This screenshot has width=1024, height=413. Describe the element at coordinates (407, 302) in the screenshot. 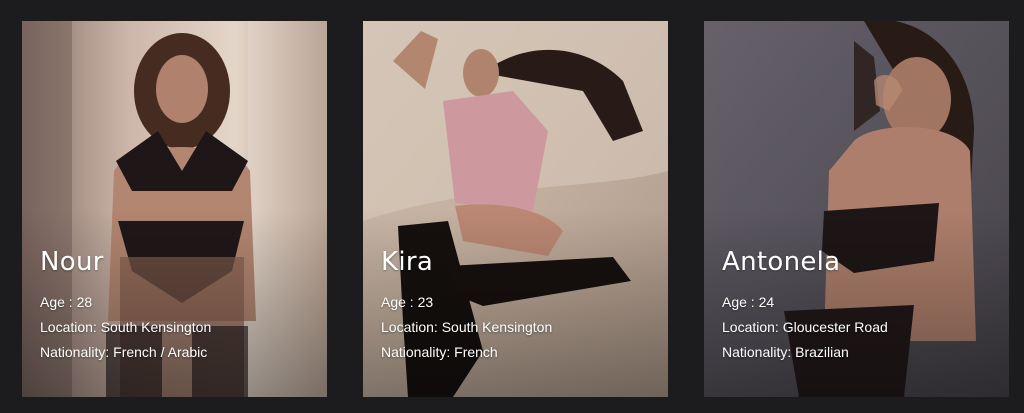

I see `profile-age: Age : 23` at that location.